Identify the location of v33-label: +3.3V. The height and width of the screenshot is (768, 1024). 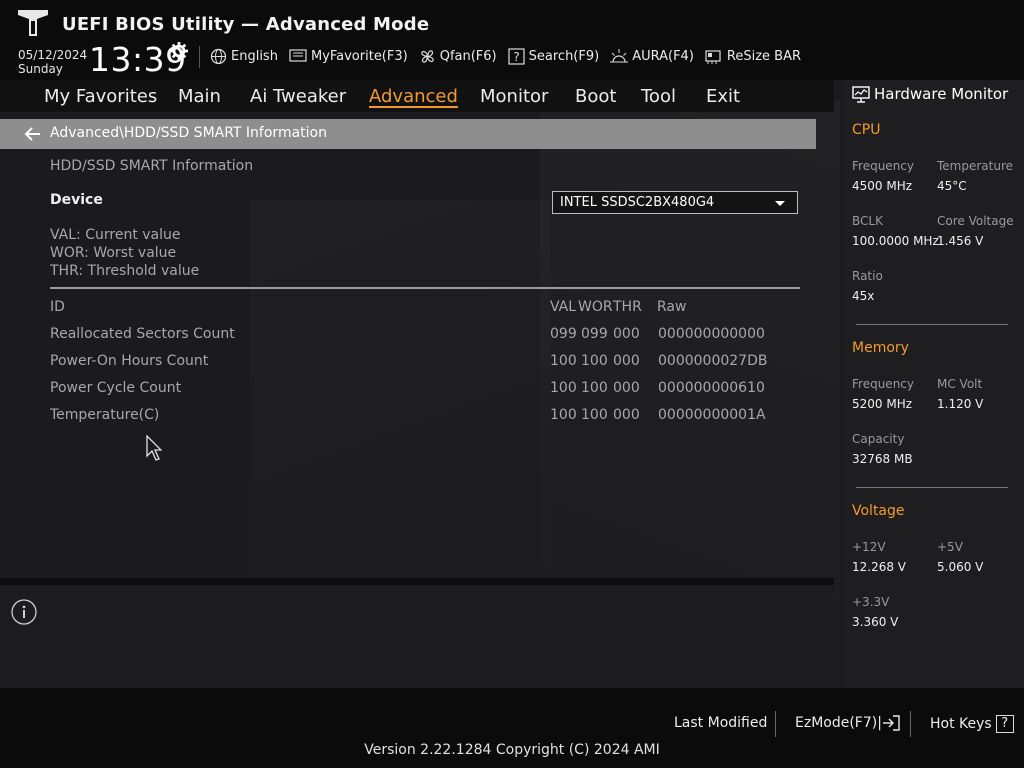
(871, 602).